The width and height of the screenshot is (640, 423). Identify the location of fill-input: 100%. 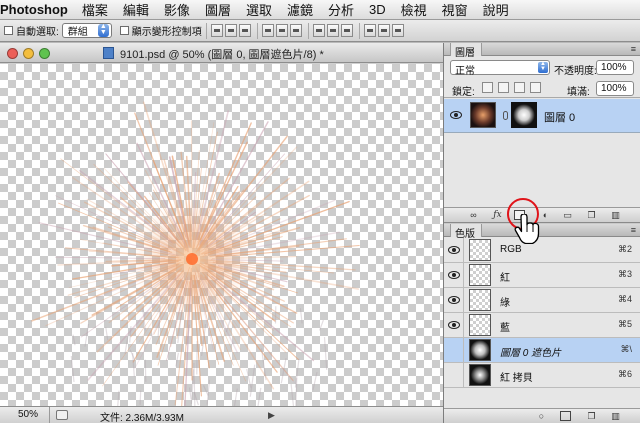
(615, 88).